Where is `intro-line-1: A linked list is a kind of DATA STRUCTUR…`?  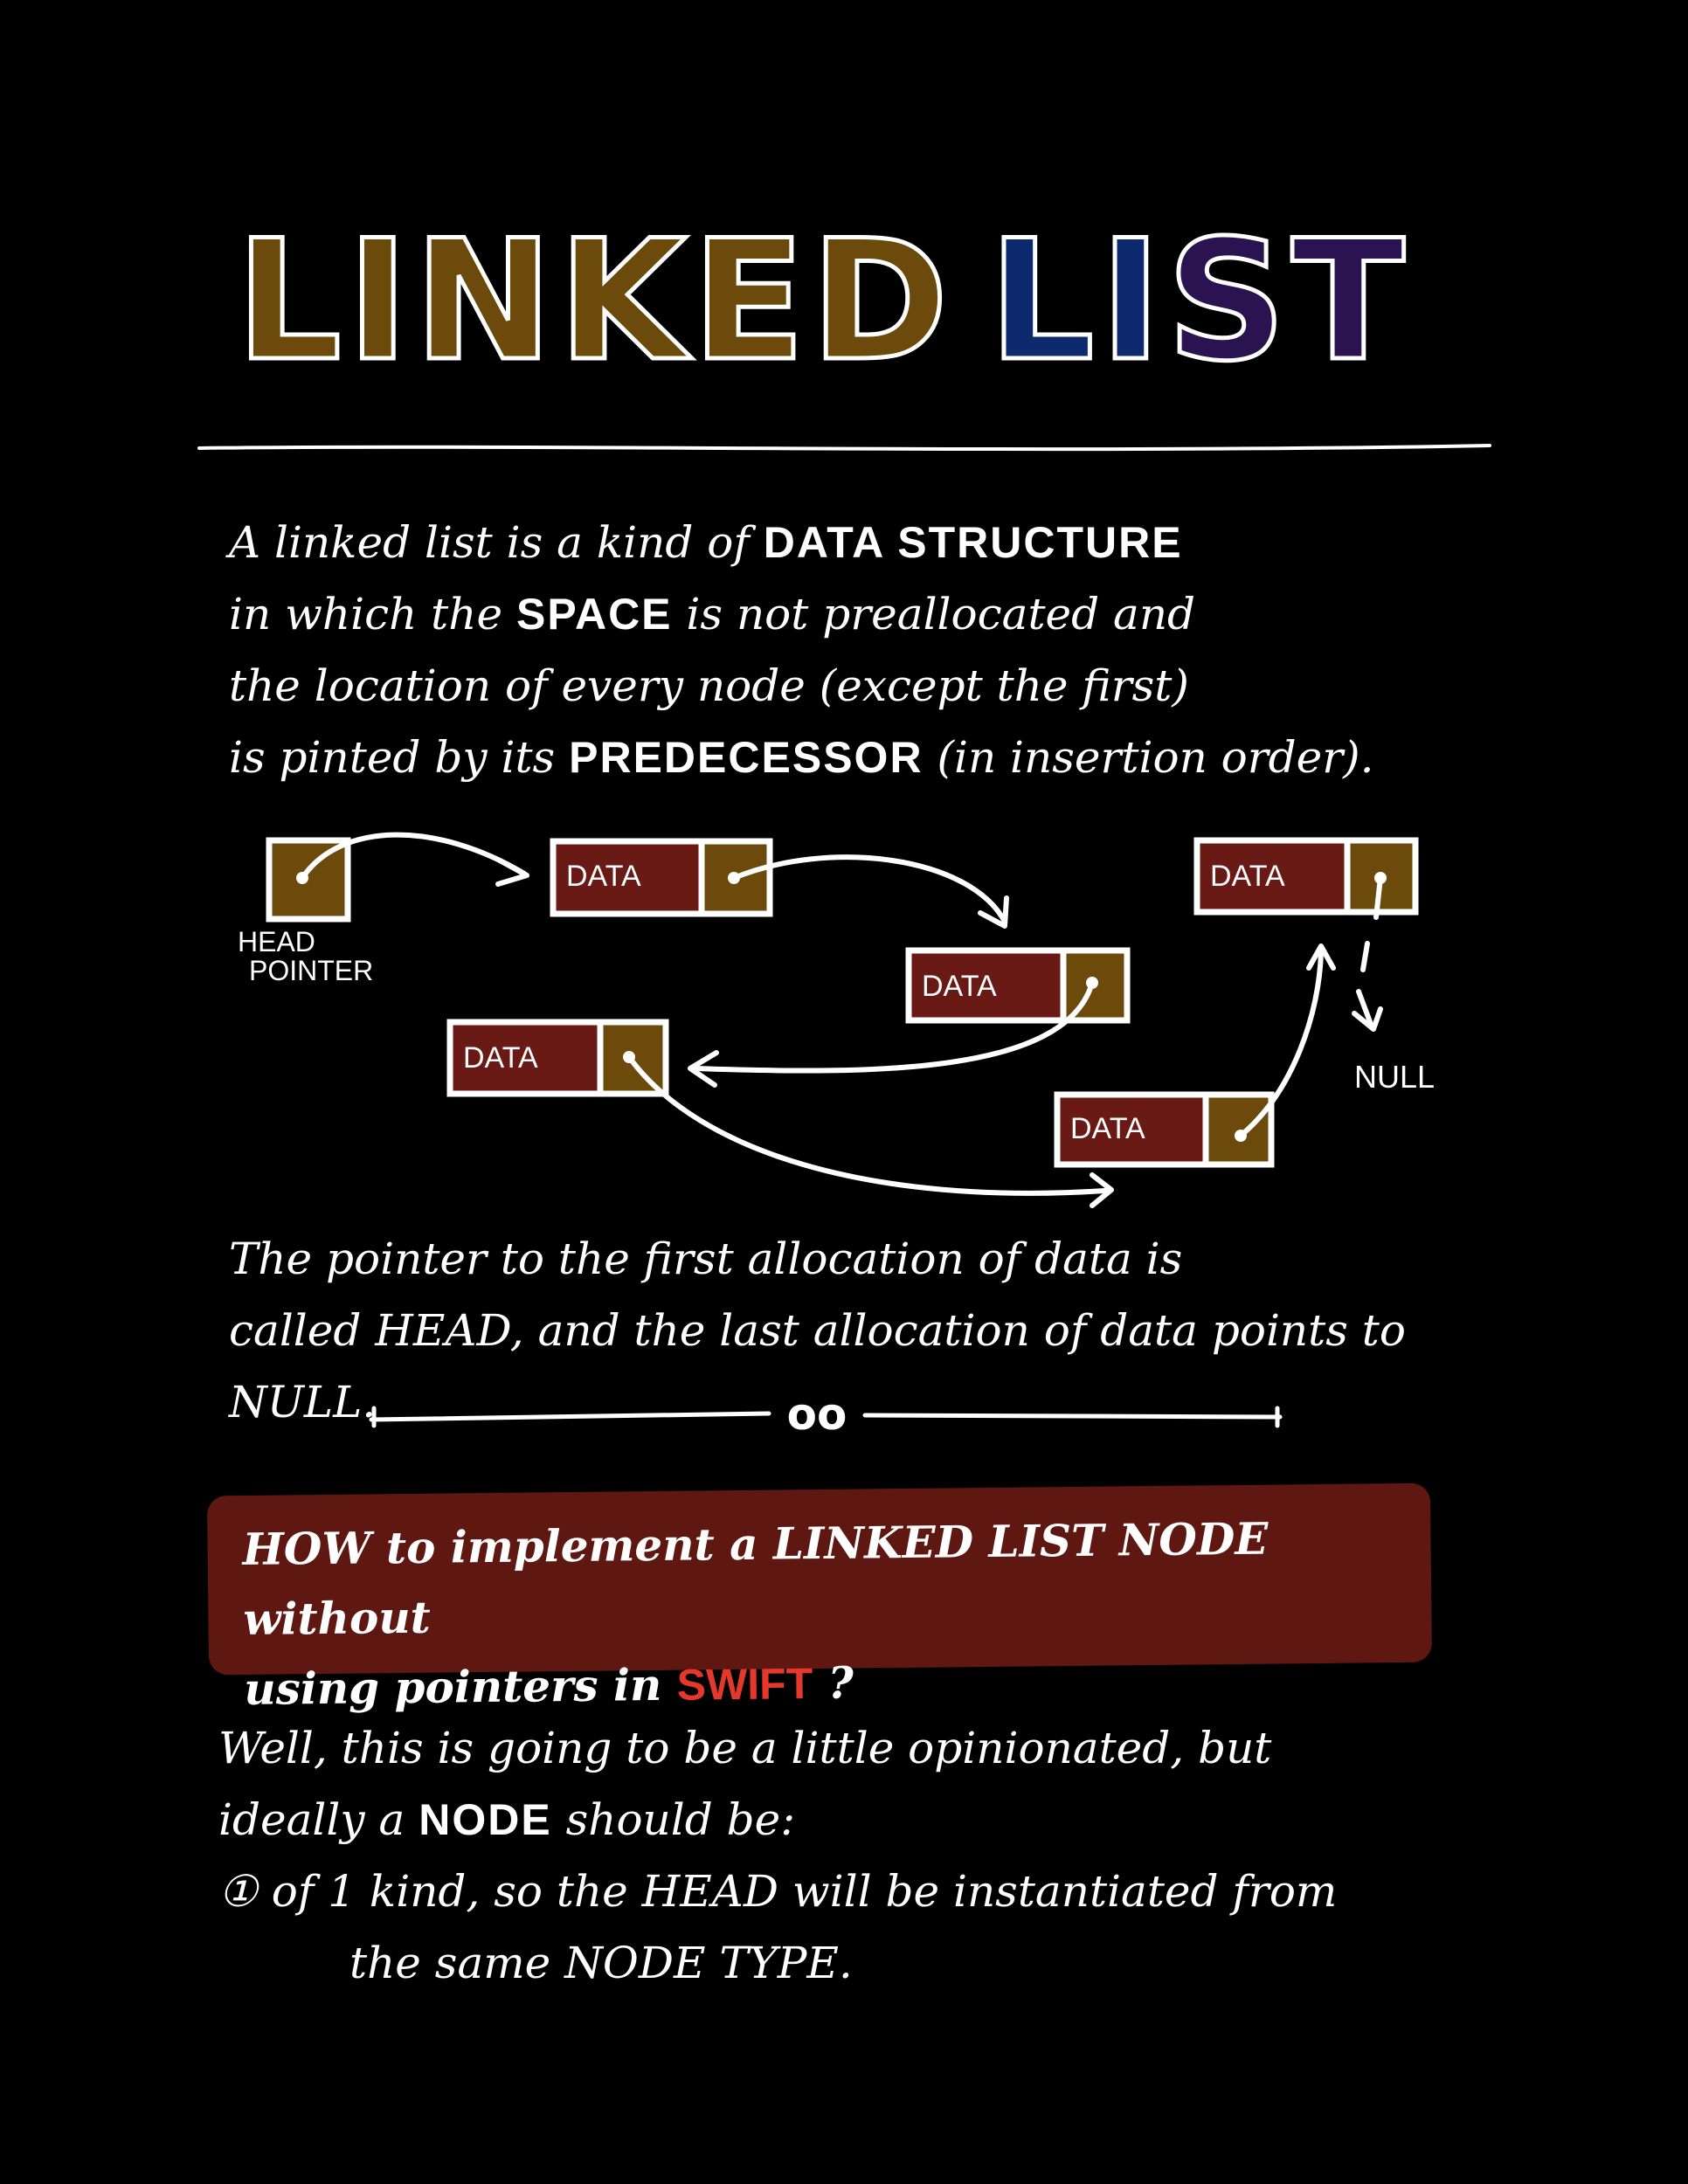 intro-line-1: A linked list is a kind of DATA STRUCTUR… is located at coordinates (840, 542).